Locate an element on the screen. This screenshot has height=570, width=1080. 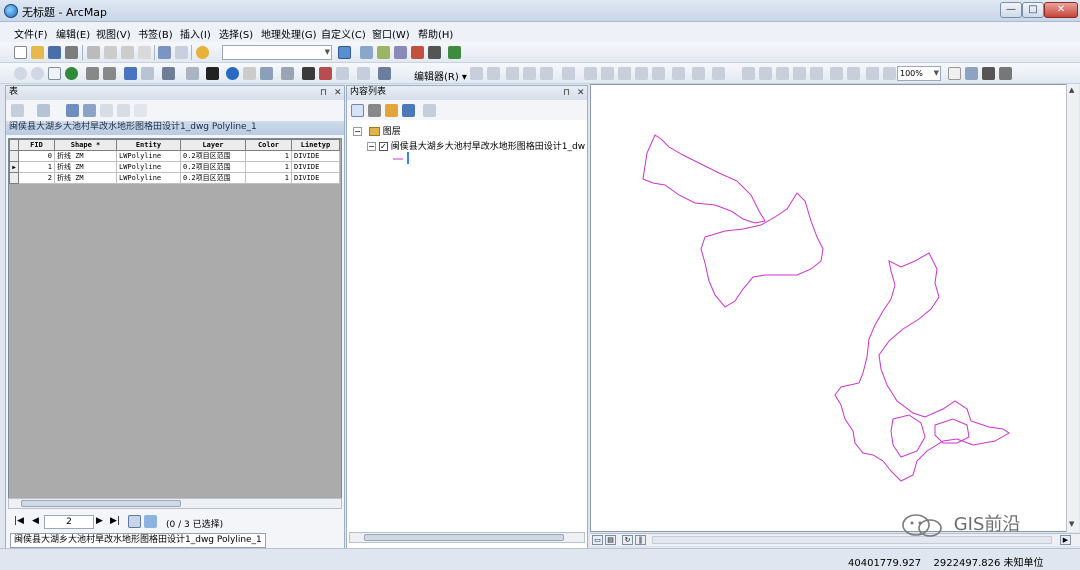
menu-help: 帮助(H) is located at coordinates (435, 33).